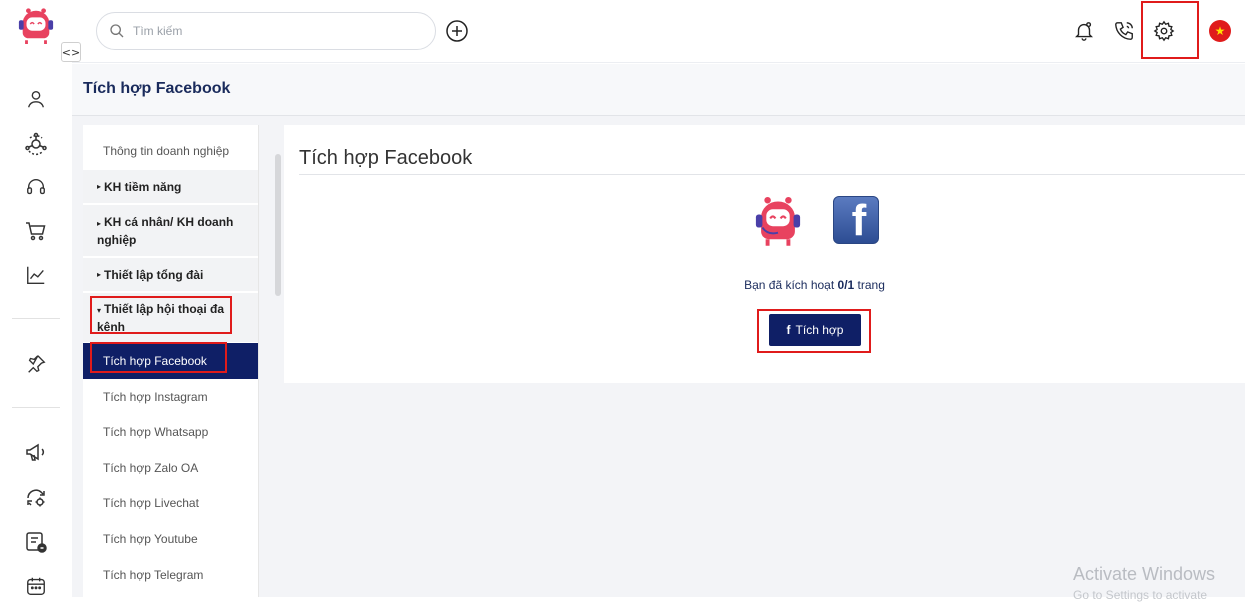  I want to click on menu-group-switchboard: ▸ Thiết lập tổng đài, so click(170, 274).